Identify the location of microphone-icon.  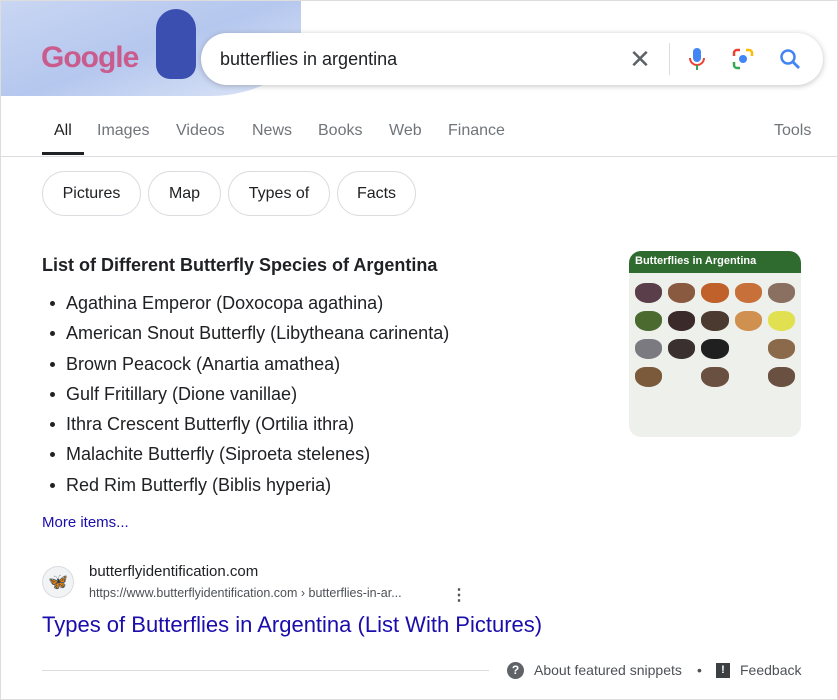
(697, 59).